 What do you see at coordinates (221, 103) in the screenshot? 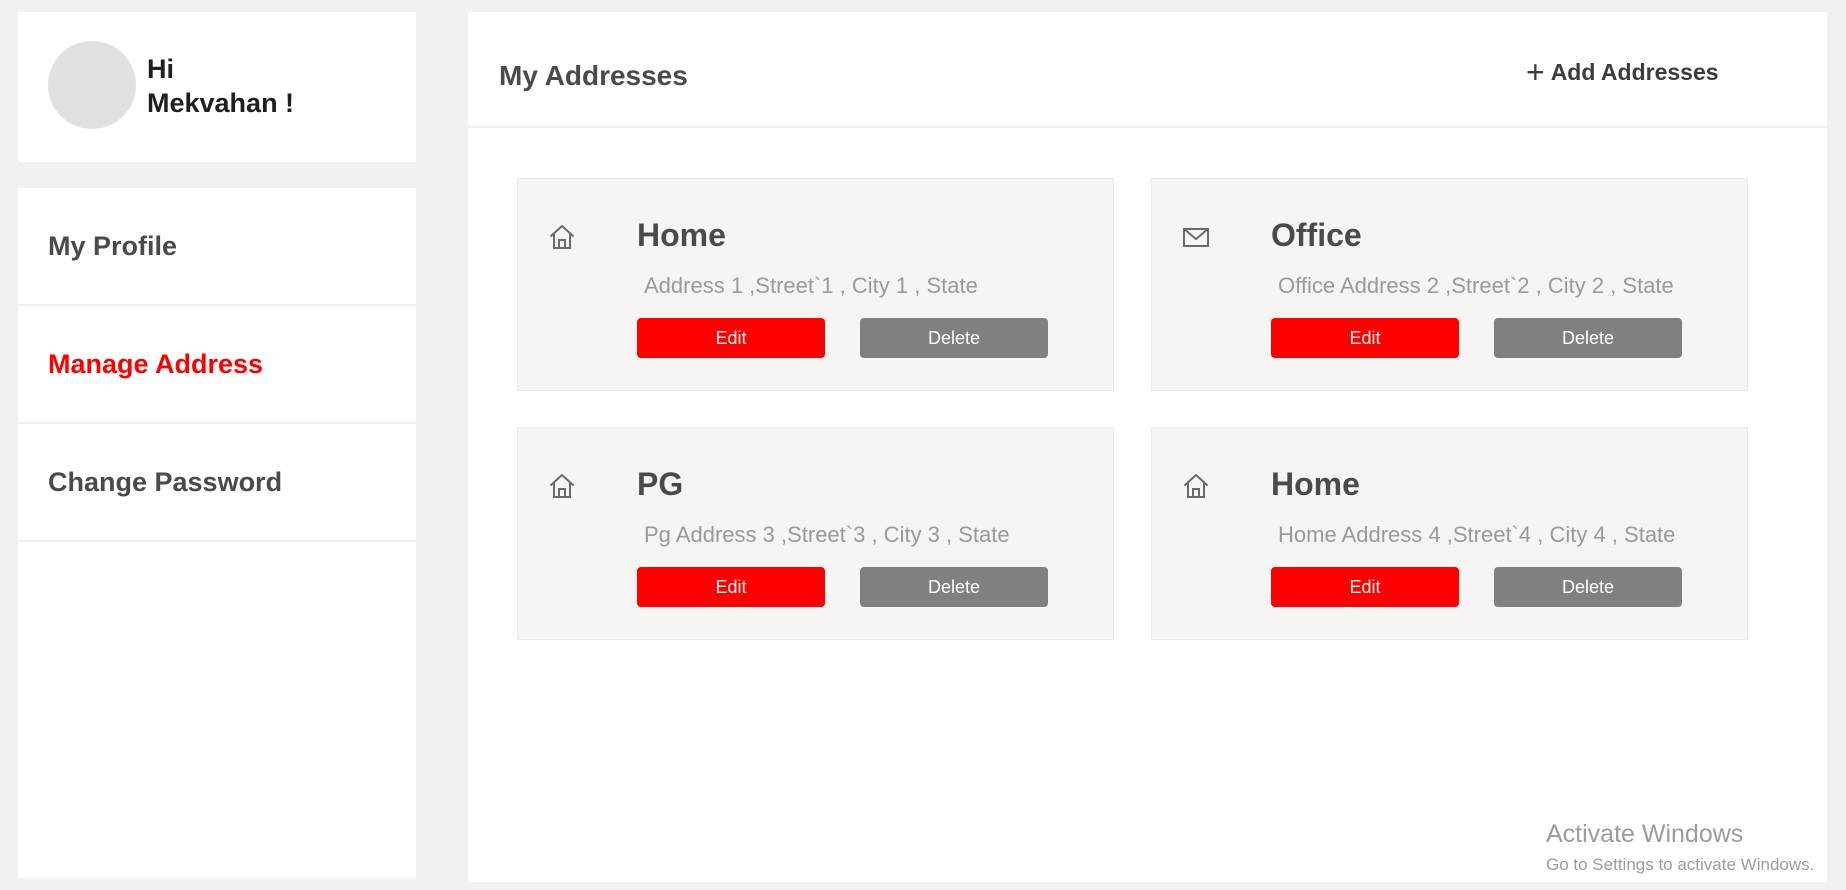
I see `user-name: Mekvahan !` at bounding box center [221, 103].